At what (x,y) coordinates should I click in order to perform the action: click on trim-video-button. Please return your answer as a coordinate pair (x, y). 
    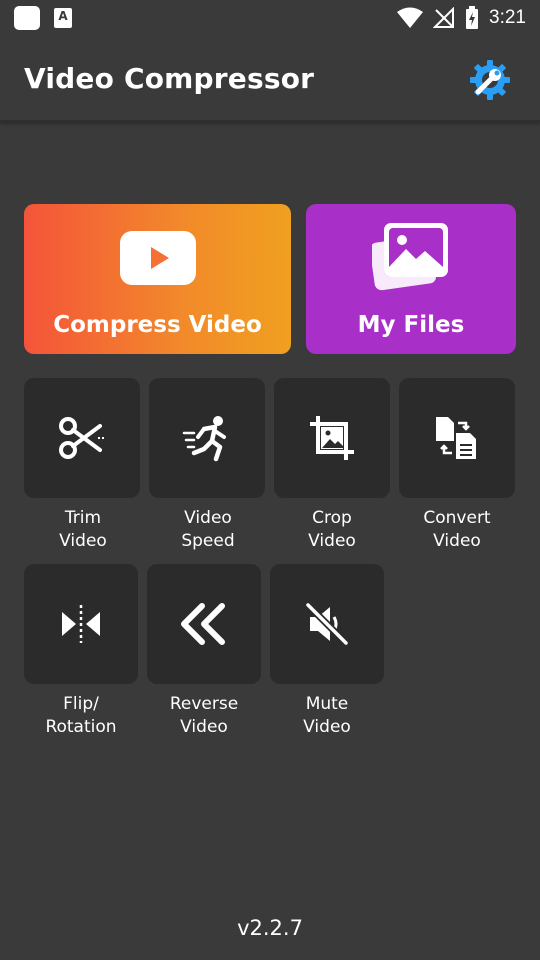
    Looking at the image, I should click on (82, 438).